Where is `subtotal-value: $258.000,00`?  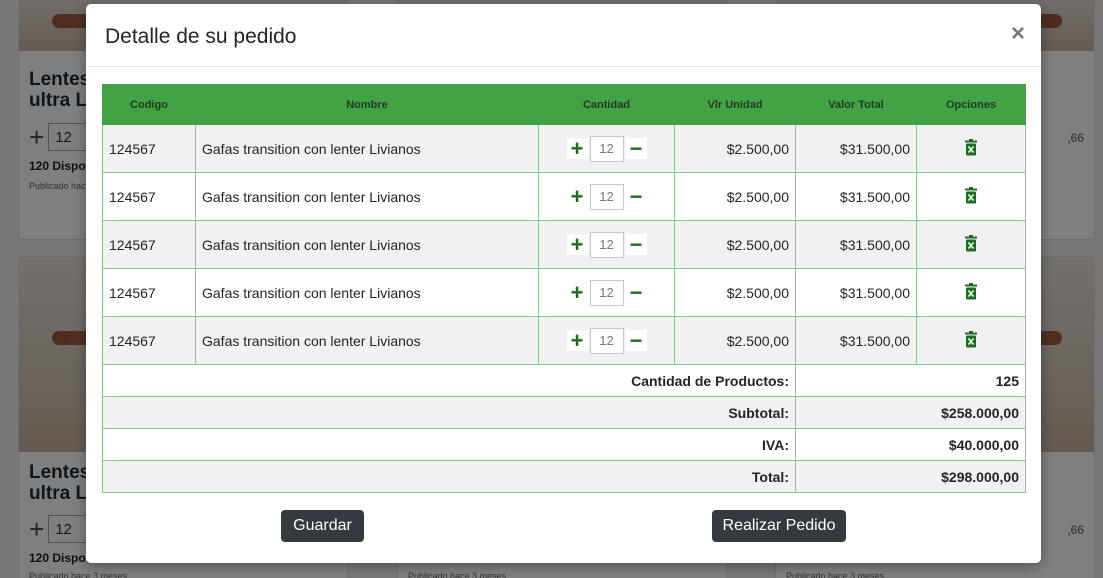
subtotal-value: $258.000,00 is located at coordinates (910, 412).